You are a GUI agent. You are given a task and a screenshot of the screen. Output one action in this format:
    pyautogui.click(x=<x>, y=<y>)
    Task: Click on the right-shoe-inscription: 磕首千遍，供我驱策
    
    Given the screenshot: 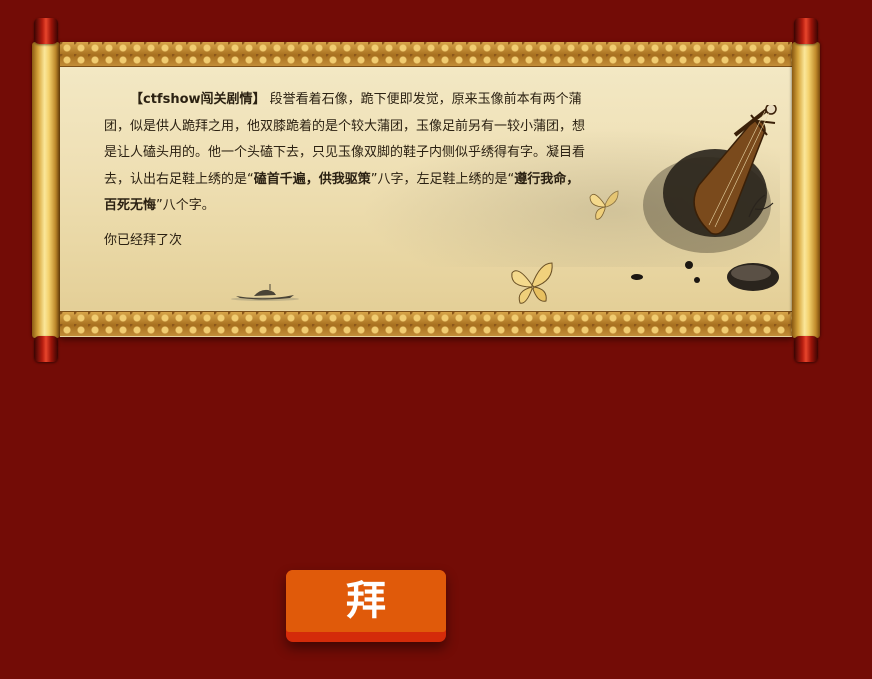 What is the action you would take?
    pyautogui.click(x=312, y=179)
    